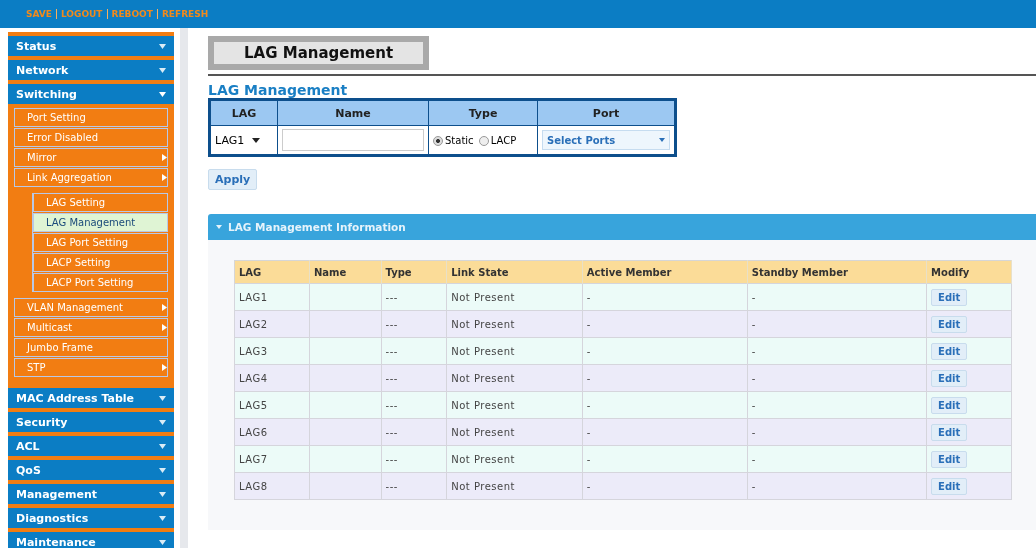  I want to click on table-cell: LAG4, so click(253, 378).